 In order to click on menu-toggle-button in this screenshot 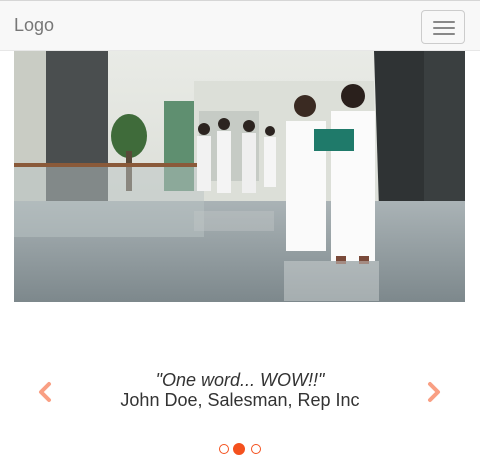, I will do `click(443, 27)`.